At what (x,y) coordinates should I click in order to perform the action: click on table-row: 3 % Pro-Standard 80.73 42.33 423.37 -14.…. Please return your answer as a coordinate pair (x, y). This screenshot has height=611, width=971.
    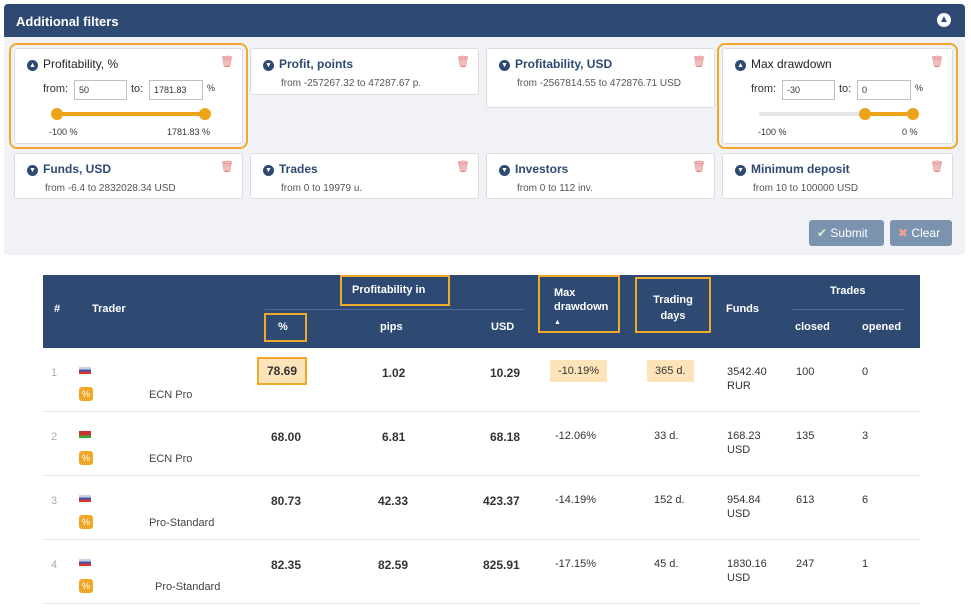
    Looking at the image, I should click on (481, 508).